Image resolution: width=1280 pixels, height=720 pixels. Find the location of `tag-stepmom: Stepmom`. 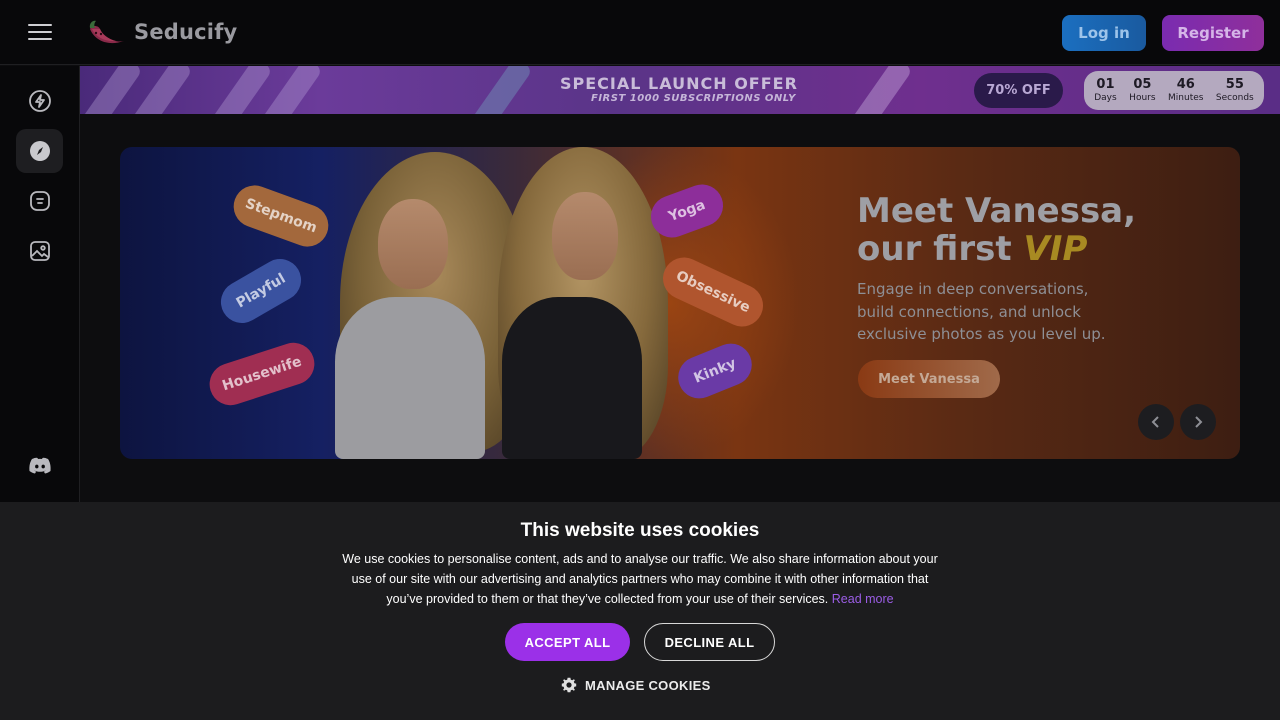

tag-stepmom: Stepmom is located at coordinates (281, 216).